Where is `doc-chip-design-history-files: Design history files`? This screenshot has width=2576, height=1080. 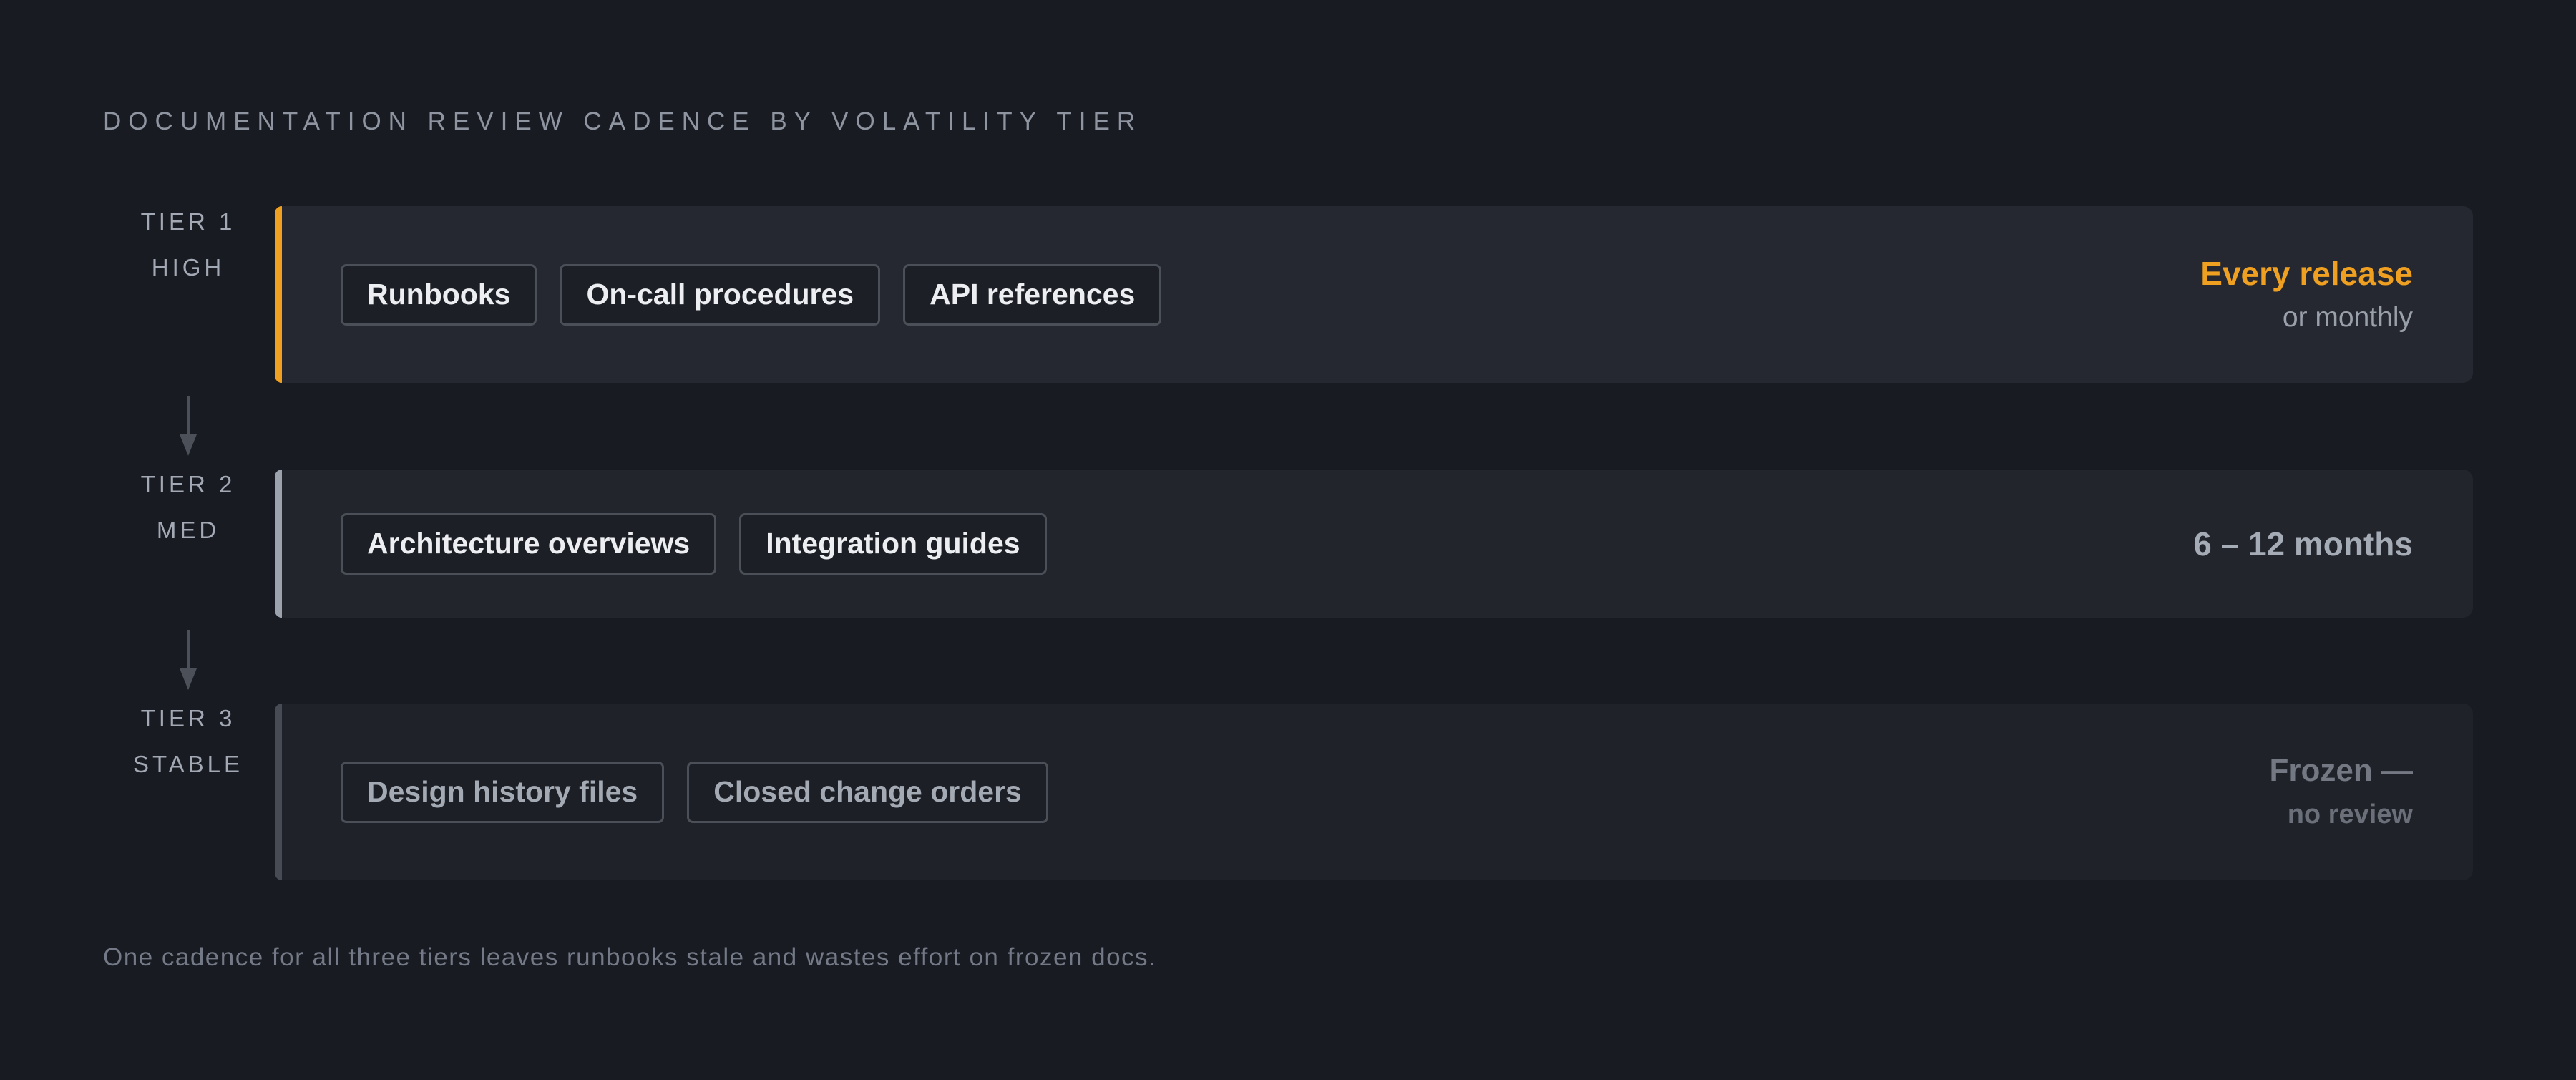
doc-chip-design-history-files: Design history files is located at coordinates (503, 792).